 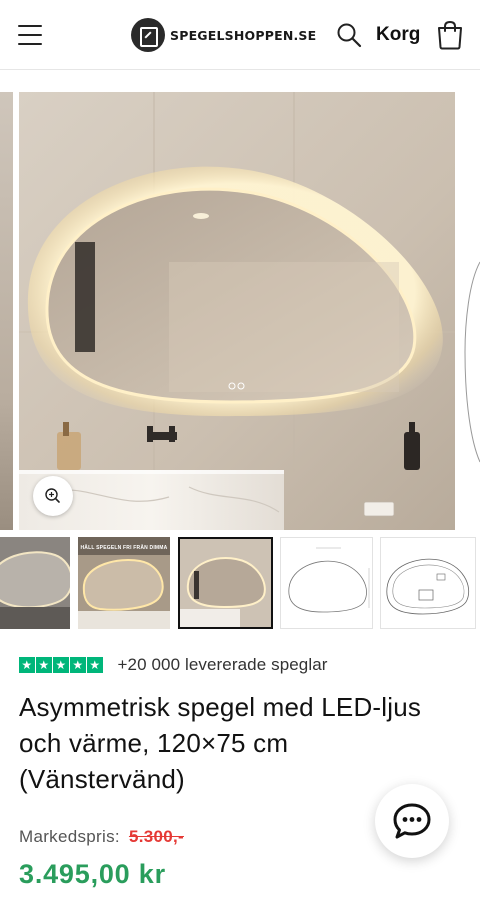 What do you see at coordinates (31, 35) in the screenshot?
I see `menu-icon` at bounding box center [31, 35].